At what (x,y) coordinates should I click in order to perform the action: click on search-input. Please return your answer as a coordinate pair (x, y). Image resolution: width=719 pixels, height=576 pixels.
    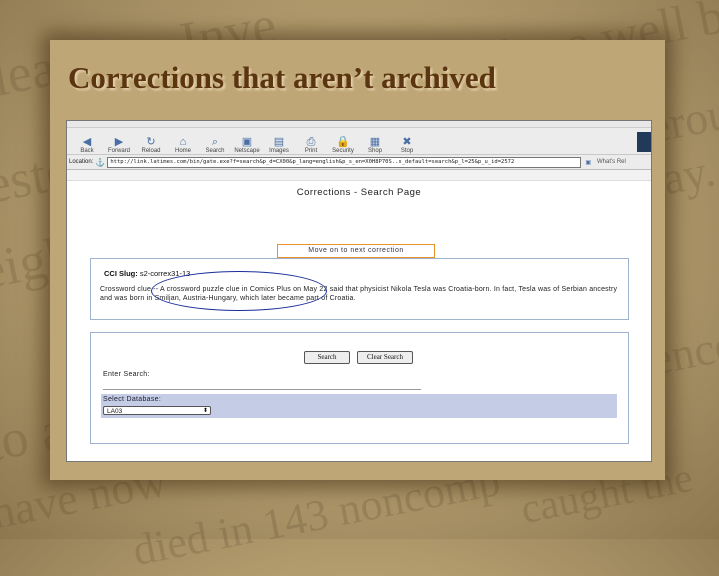
    Looking at the image, I should click on (262, 385).